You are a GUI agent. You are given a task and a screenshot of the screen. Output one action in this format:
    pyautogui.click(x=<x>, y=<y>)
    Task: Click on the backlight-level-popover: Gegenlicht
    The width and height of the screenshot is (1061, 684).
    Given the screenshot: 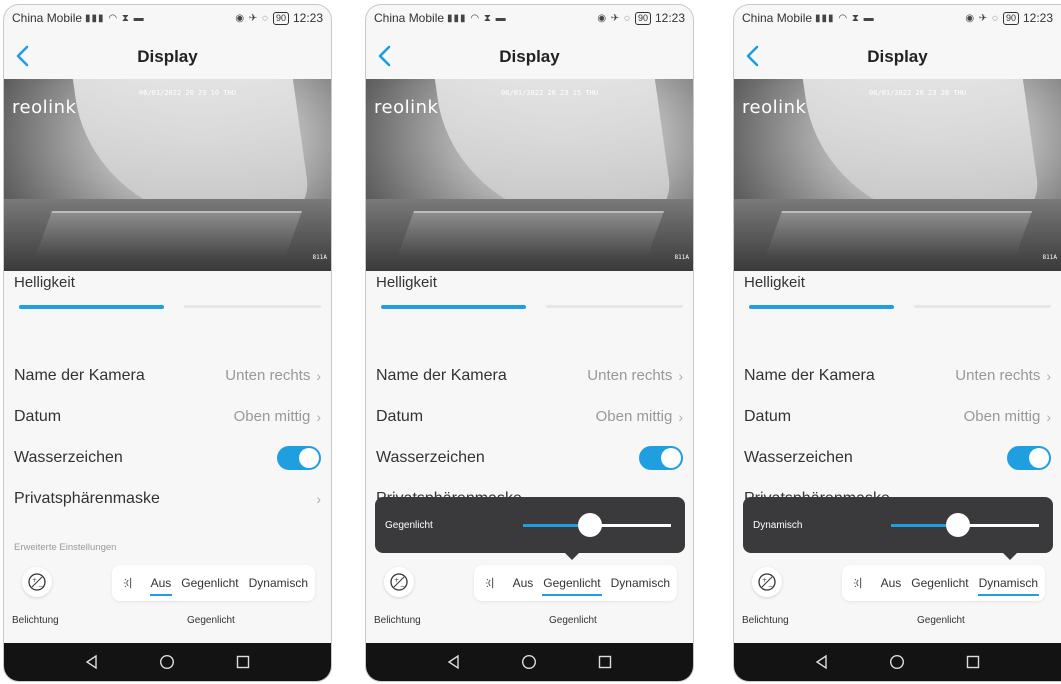 What is the action you would take?
    pyautogui.click(x=530, y=528)
    